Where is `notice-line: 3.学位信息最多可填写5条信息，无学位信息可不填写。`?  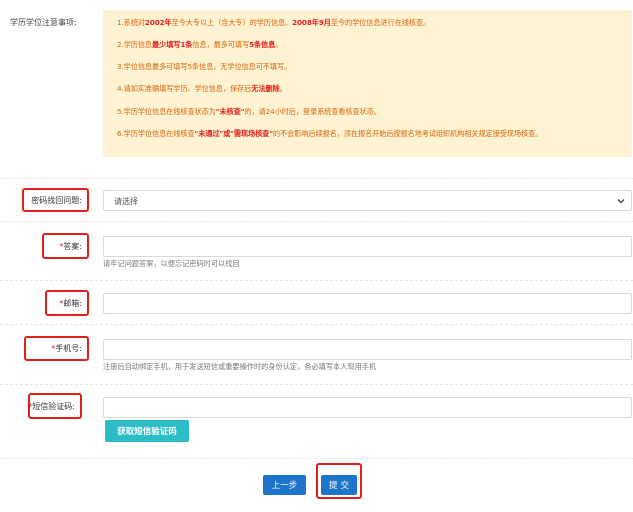
notice-line: 3.学位信息最多可填写5条信息，无学位信息可不填写。 is located at coordinates (204, 67).